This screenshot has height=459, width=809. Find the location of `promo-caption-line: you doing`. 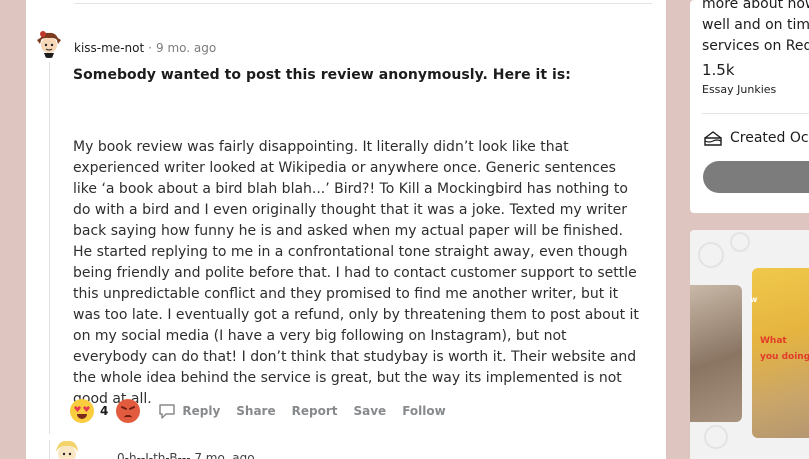

promo-caption-line: you doing is located at coordinates (784, 357).